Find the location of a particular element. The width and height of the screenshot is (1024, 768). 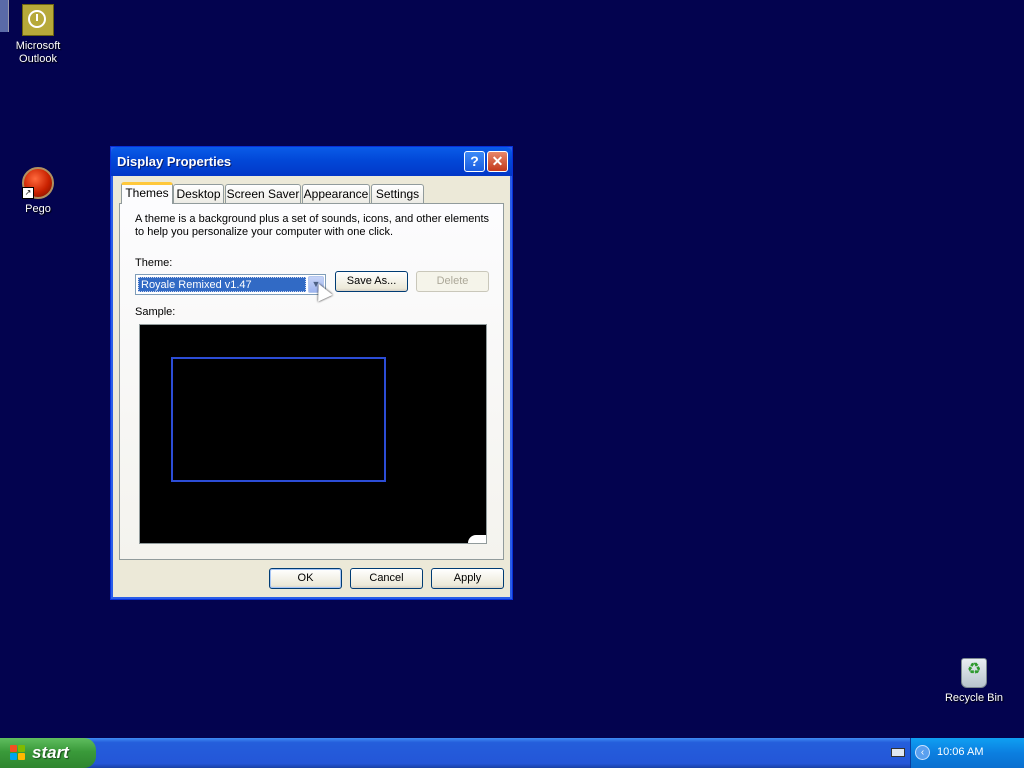

delete-button: Delete is located at coordinates (452, 281).